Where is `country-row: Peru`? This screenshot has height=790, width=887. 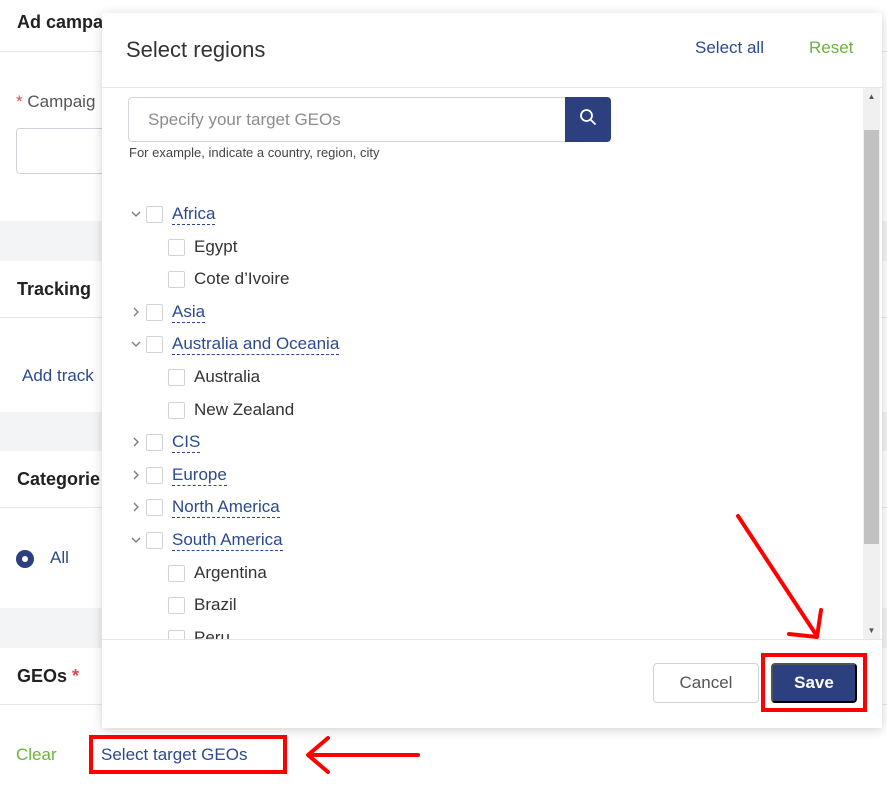
country-row: Peru is located at coordinates (199, 632).